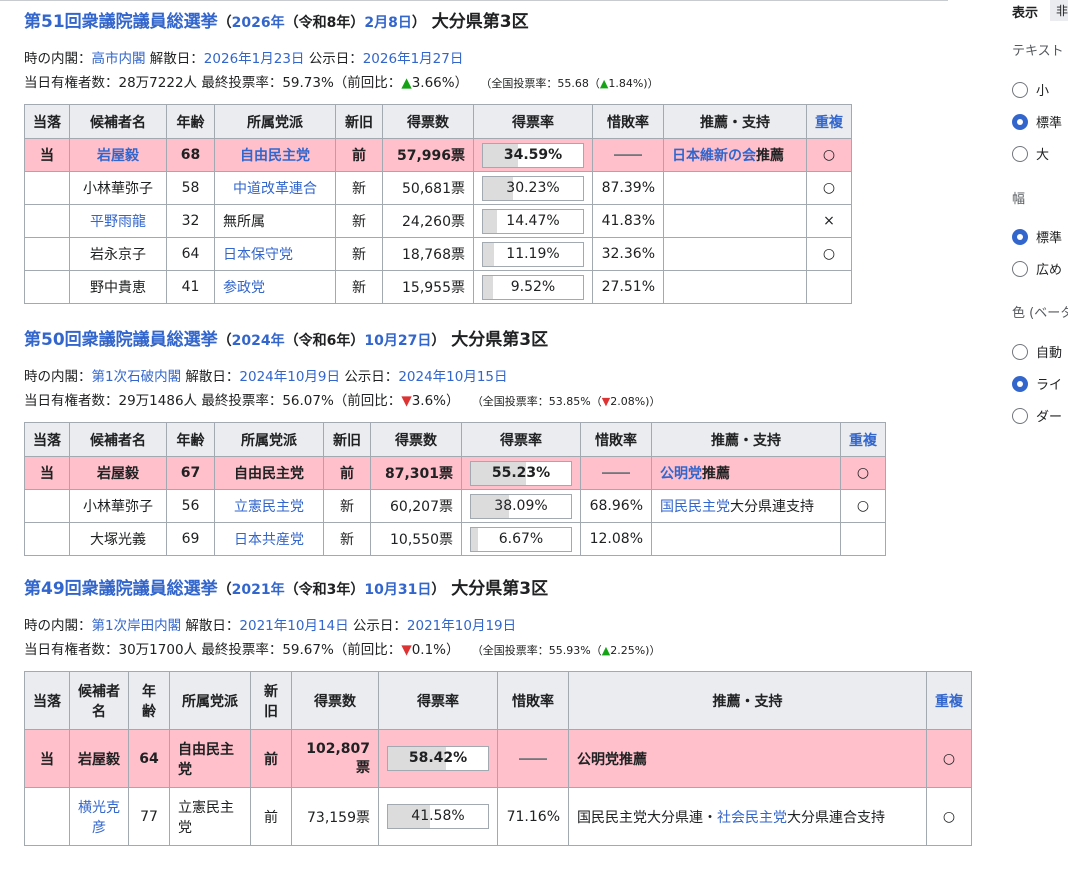  I want to click on appearance-sidebar: 表示 非 テキスト 小 標準 大 幅 標準 広め 色 (ベータ 自動 ライ ダー, so click(1040, 435).